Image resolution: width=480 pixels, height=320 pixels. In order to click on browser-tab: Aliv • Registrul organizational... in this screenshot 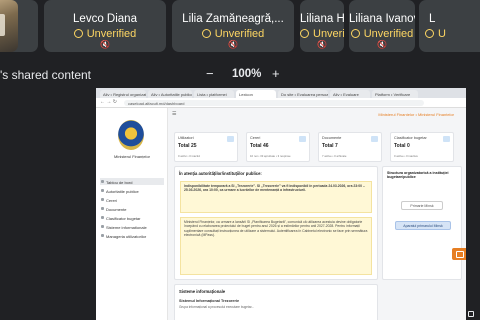, I will do `click(123, 94)`.